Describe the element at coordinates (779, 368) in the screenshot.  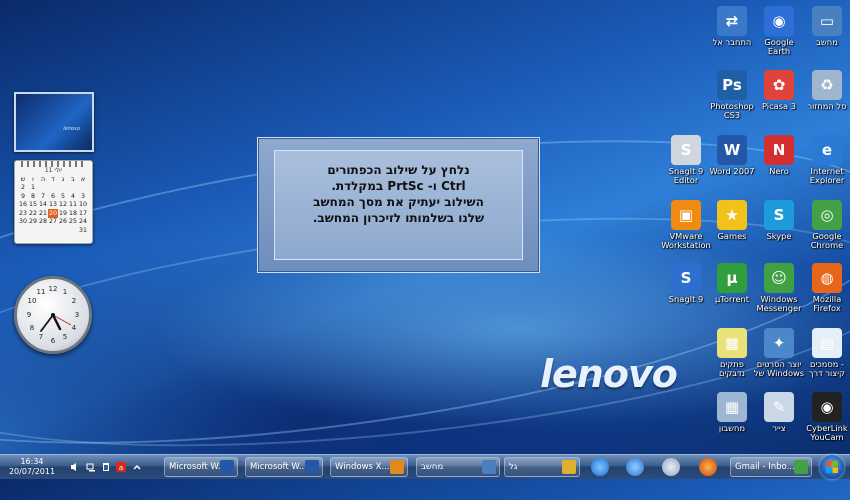
I see `desktop-shortcut-label: יוצר הסרטים של Windows` at that location.